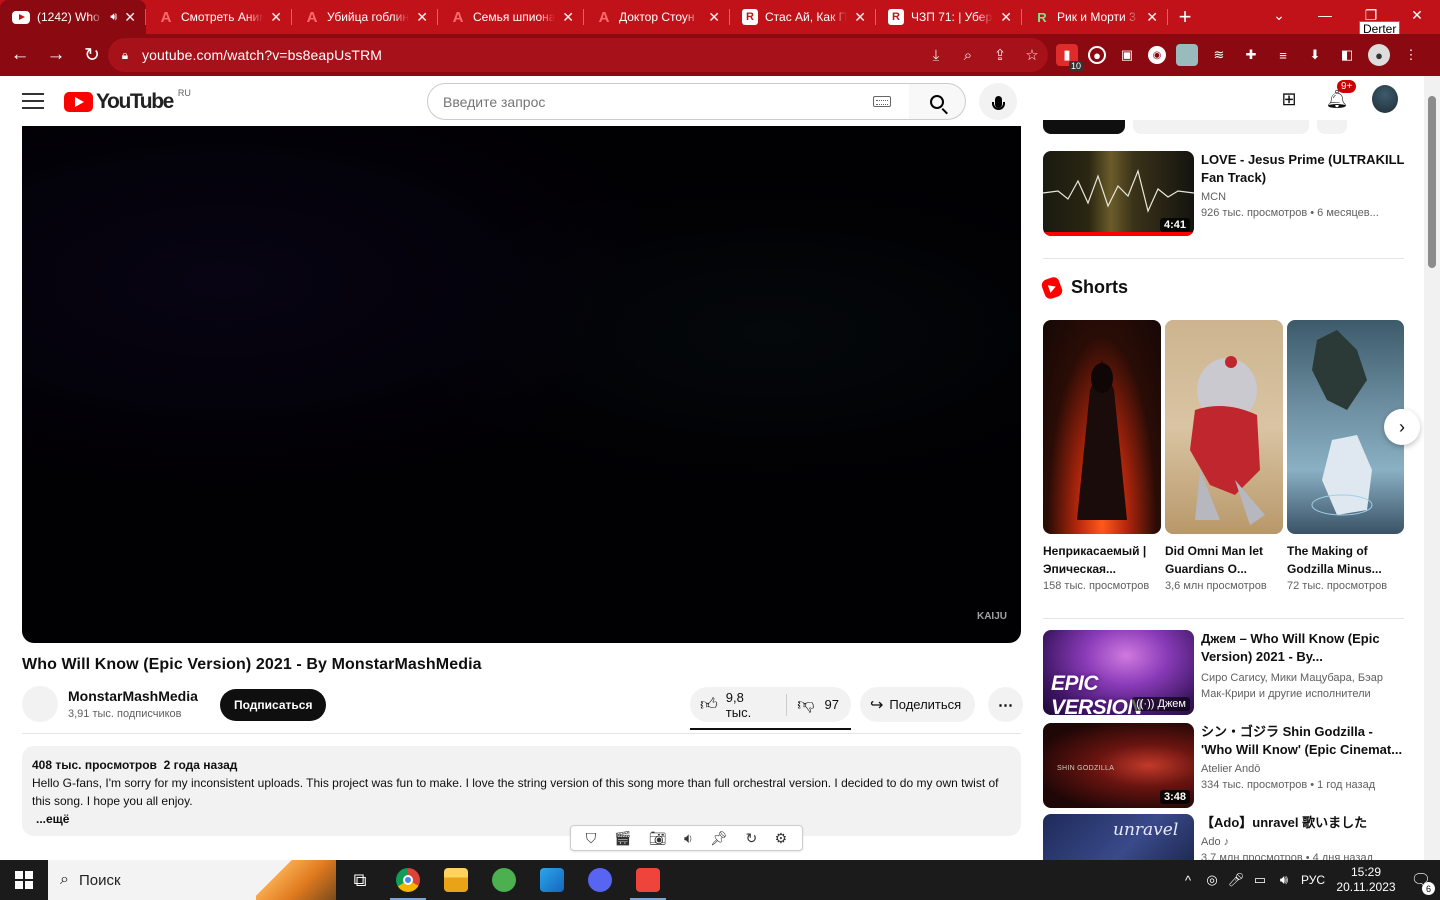 This screenshot has width=1440, height=900. What do you see at coordinates (658, 101) in the screenshot?
I see `search-input` at bounding box center [658, 101].